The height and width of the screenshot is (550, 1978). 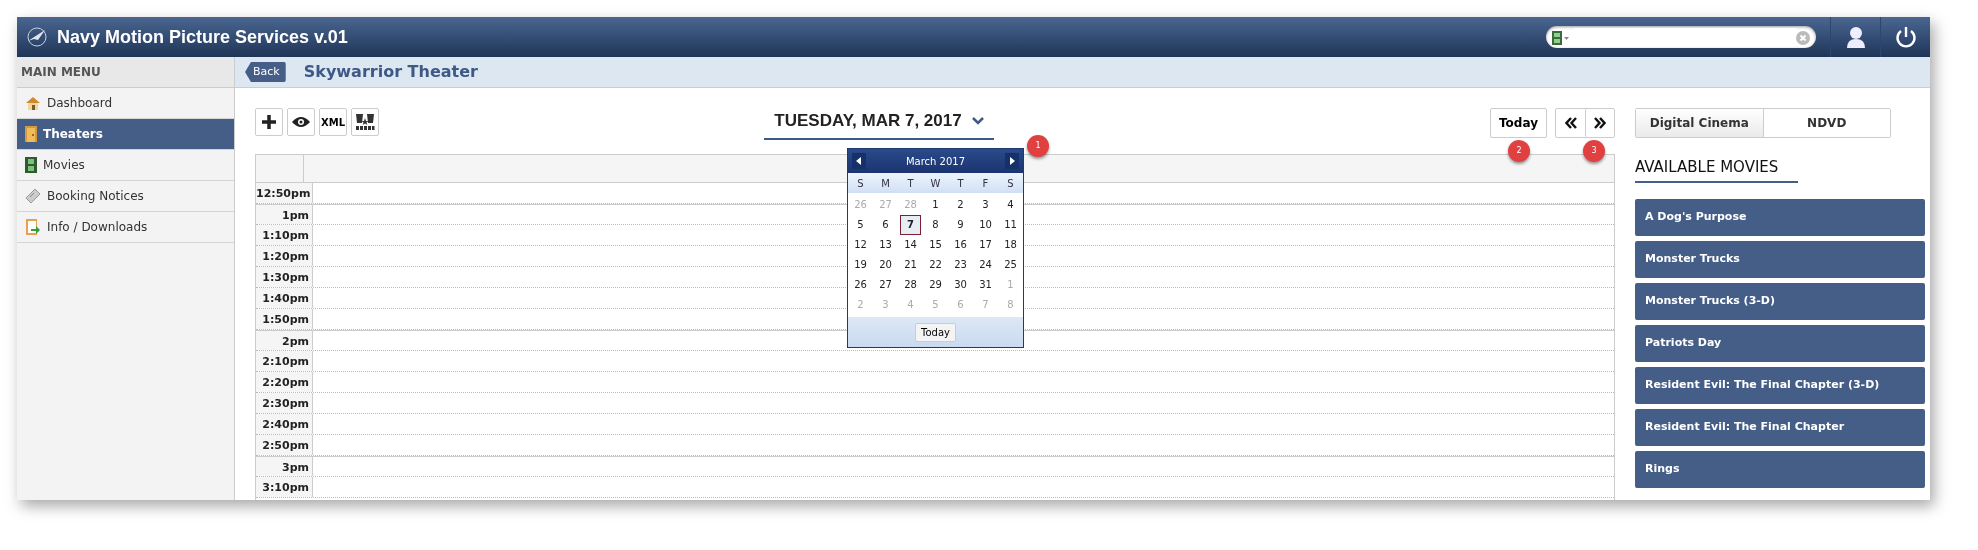 I want to click on time-label: 1pm, so click(x=284, y=214).